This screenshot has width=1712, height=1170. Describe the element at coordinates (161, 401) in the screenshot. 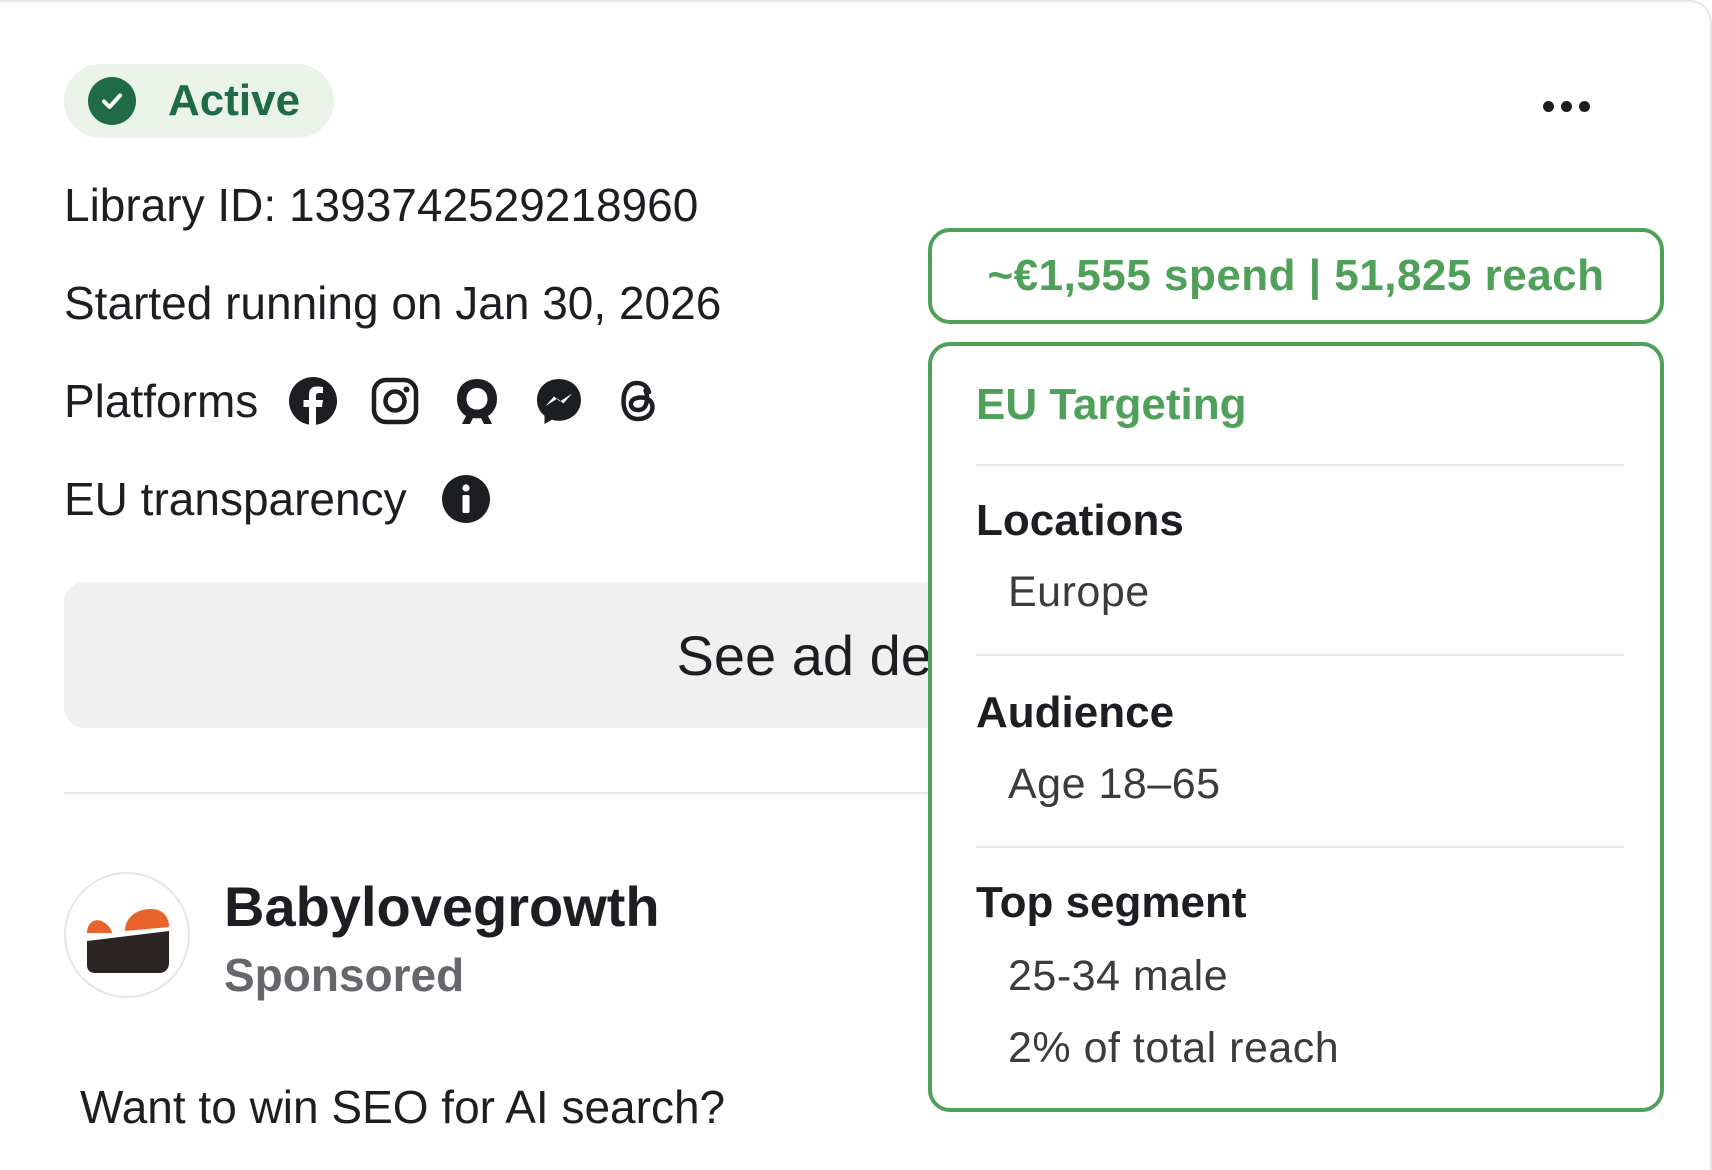

I see `platforms-label: Platforms` at that location.